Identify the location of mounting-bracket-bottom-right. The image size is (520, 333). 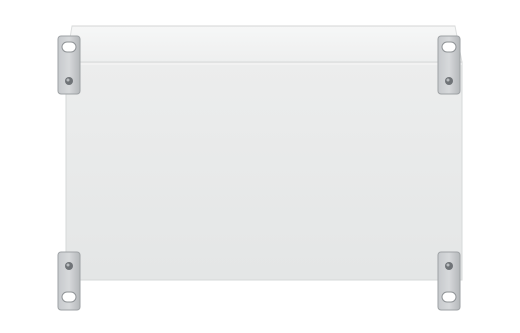
(449, 281).